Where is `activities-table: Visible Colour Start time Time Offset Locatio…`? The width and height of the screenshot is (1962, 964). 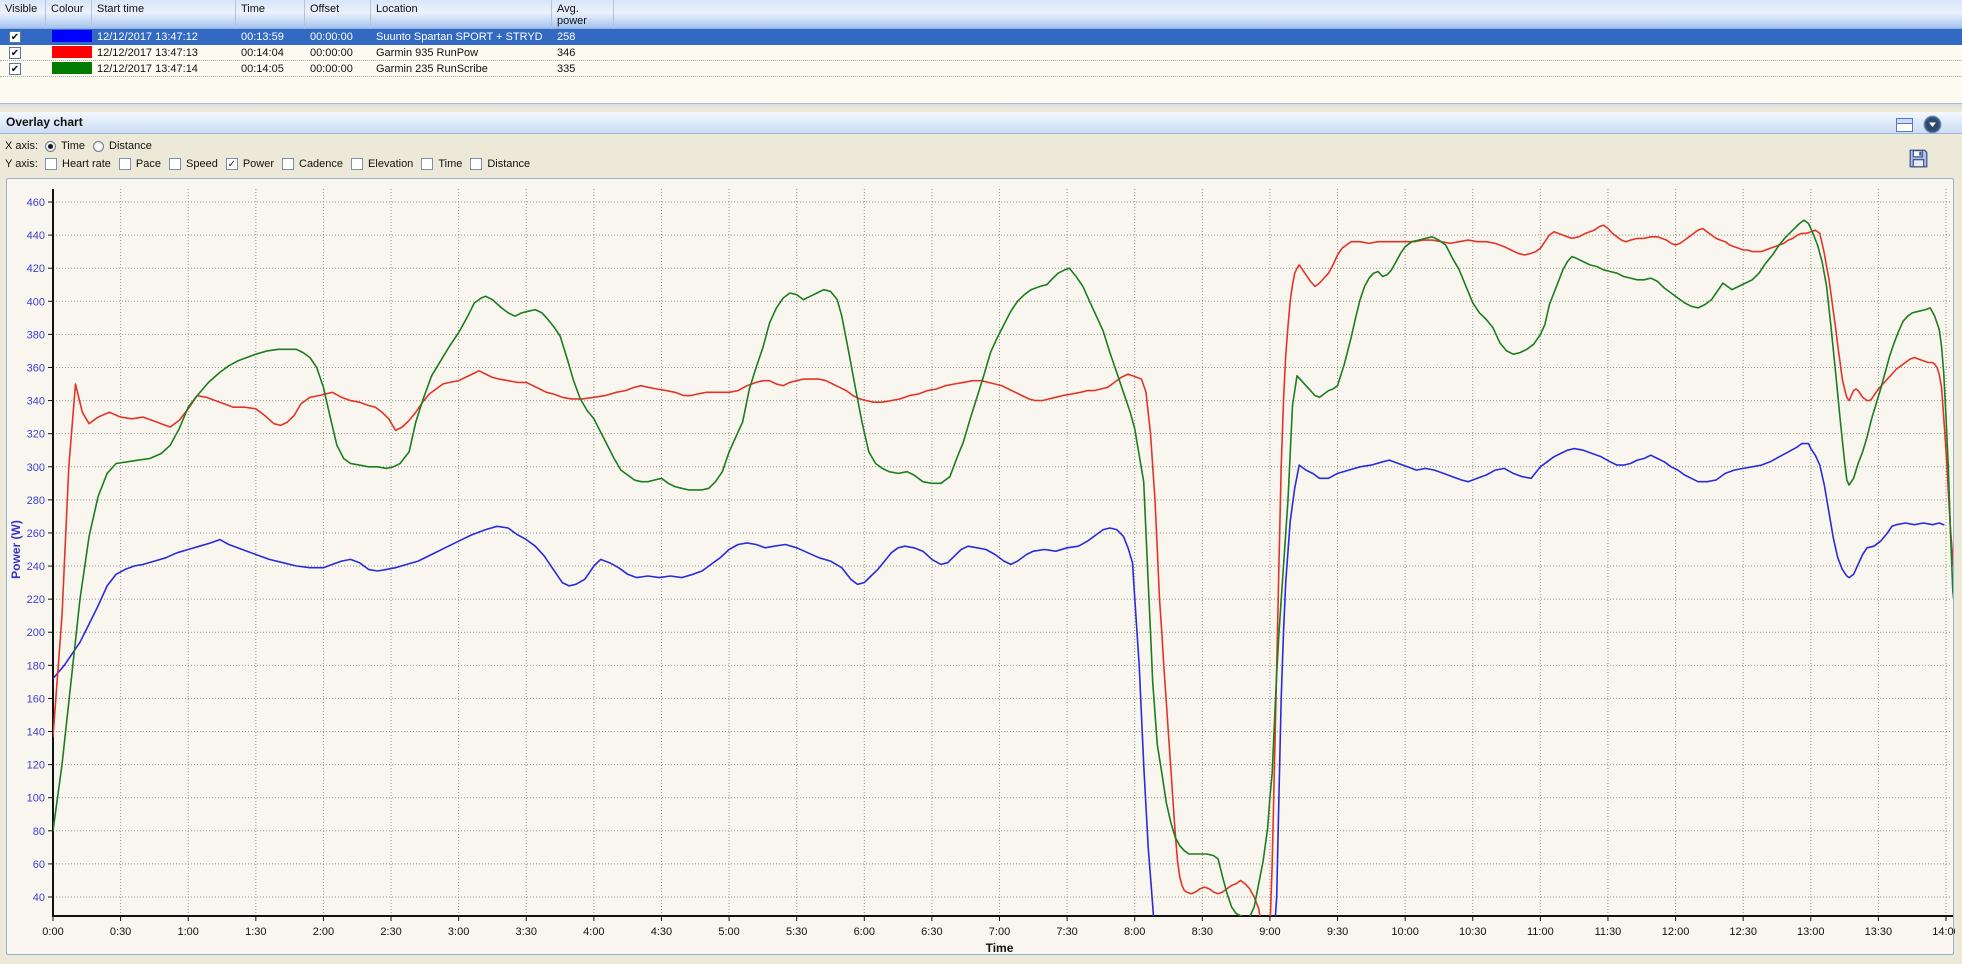 activities-table: Visible Colour Start time Time Offset Locatio… is located at coordinates (981, 52).